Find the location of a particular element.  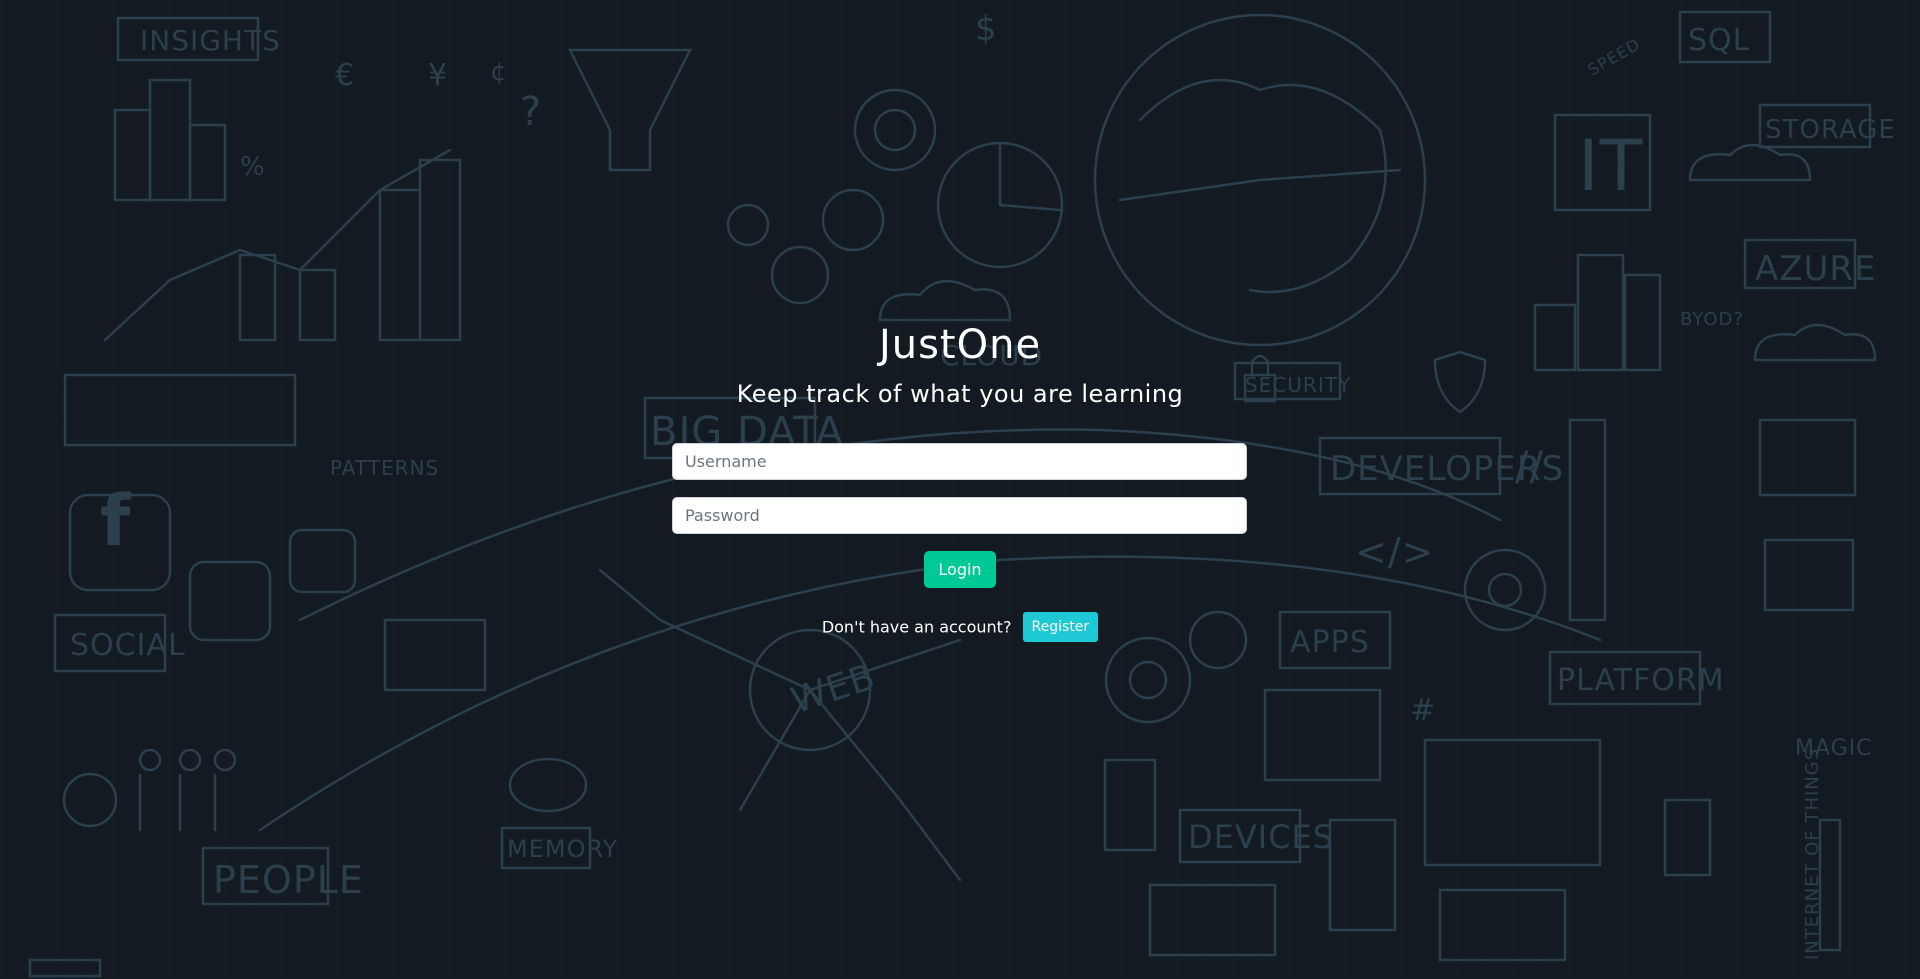

register-prompt: Don't have an account? is located at coordinates (916, 627).